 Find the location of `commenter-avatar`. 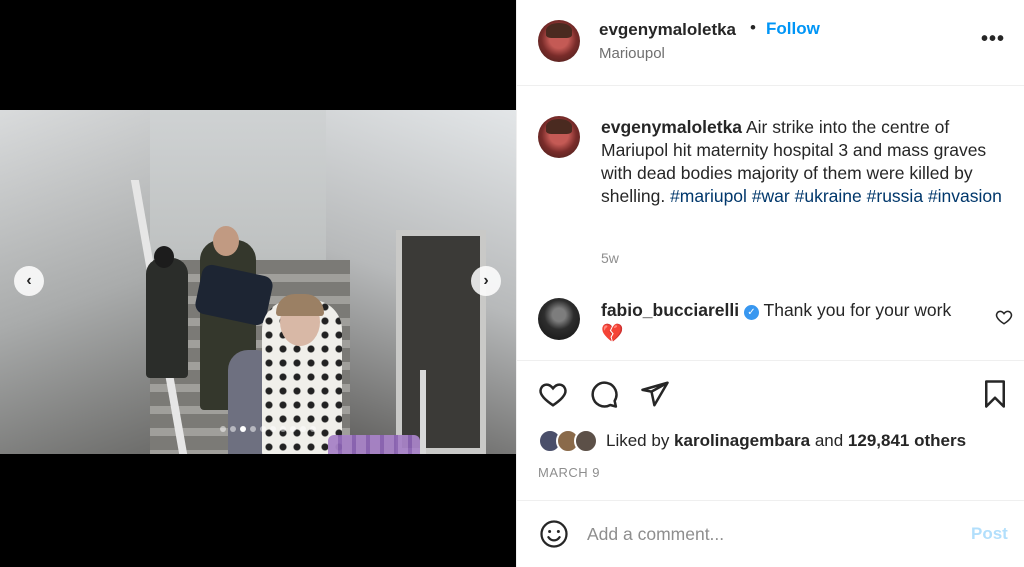

commenter-avatar is located at coordinates (559, 319).